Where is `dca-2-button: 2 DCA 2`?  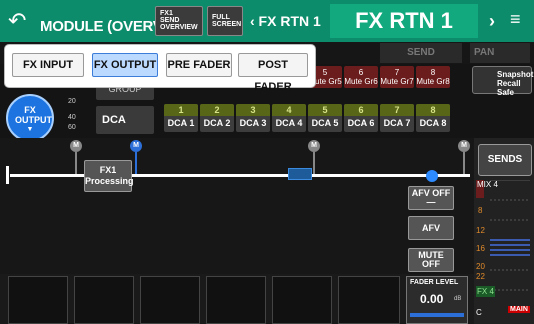 dca-2-button: 2 DCA 2 is located at coordinates (217, 118).